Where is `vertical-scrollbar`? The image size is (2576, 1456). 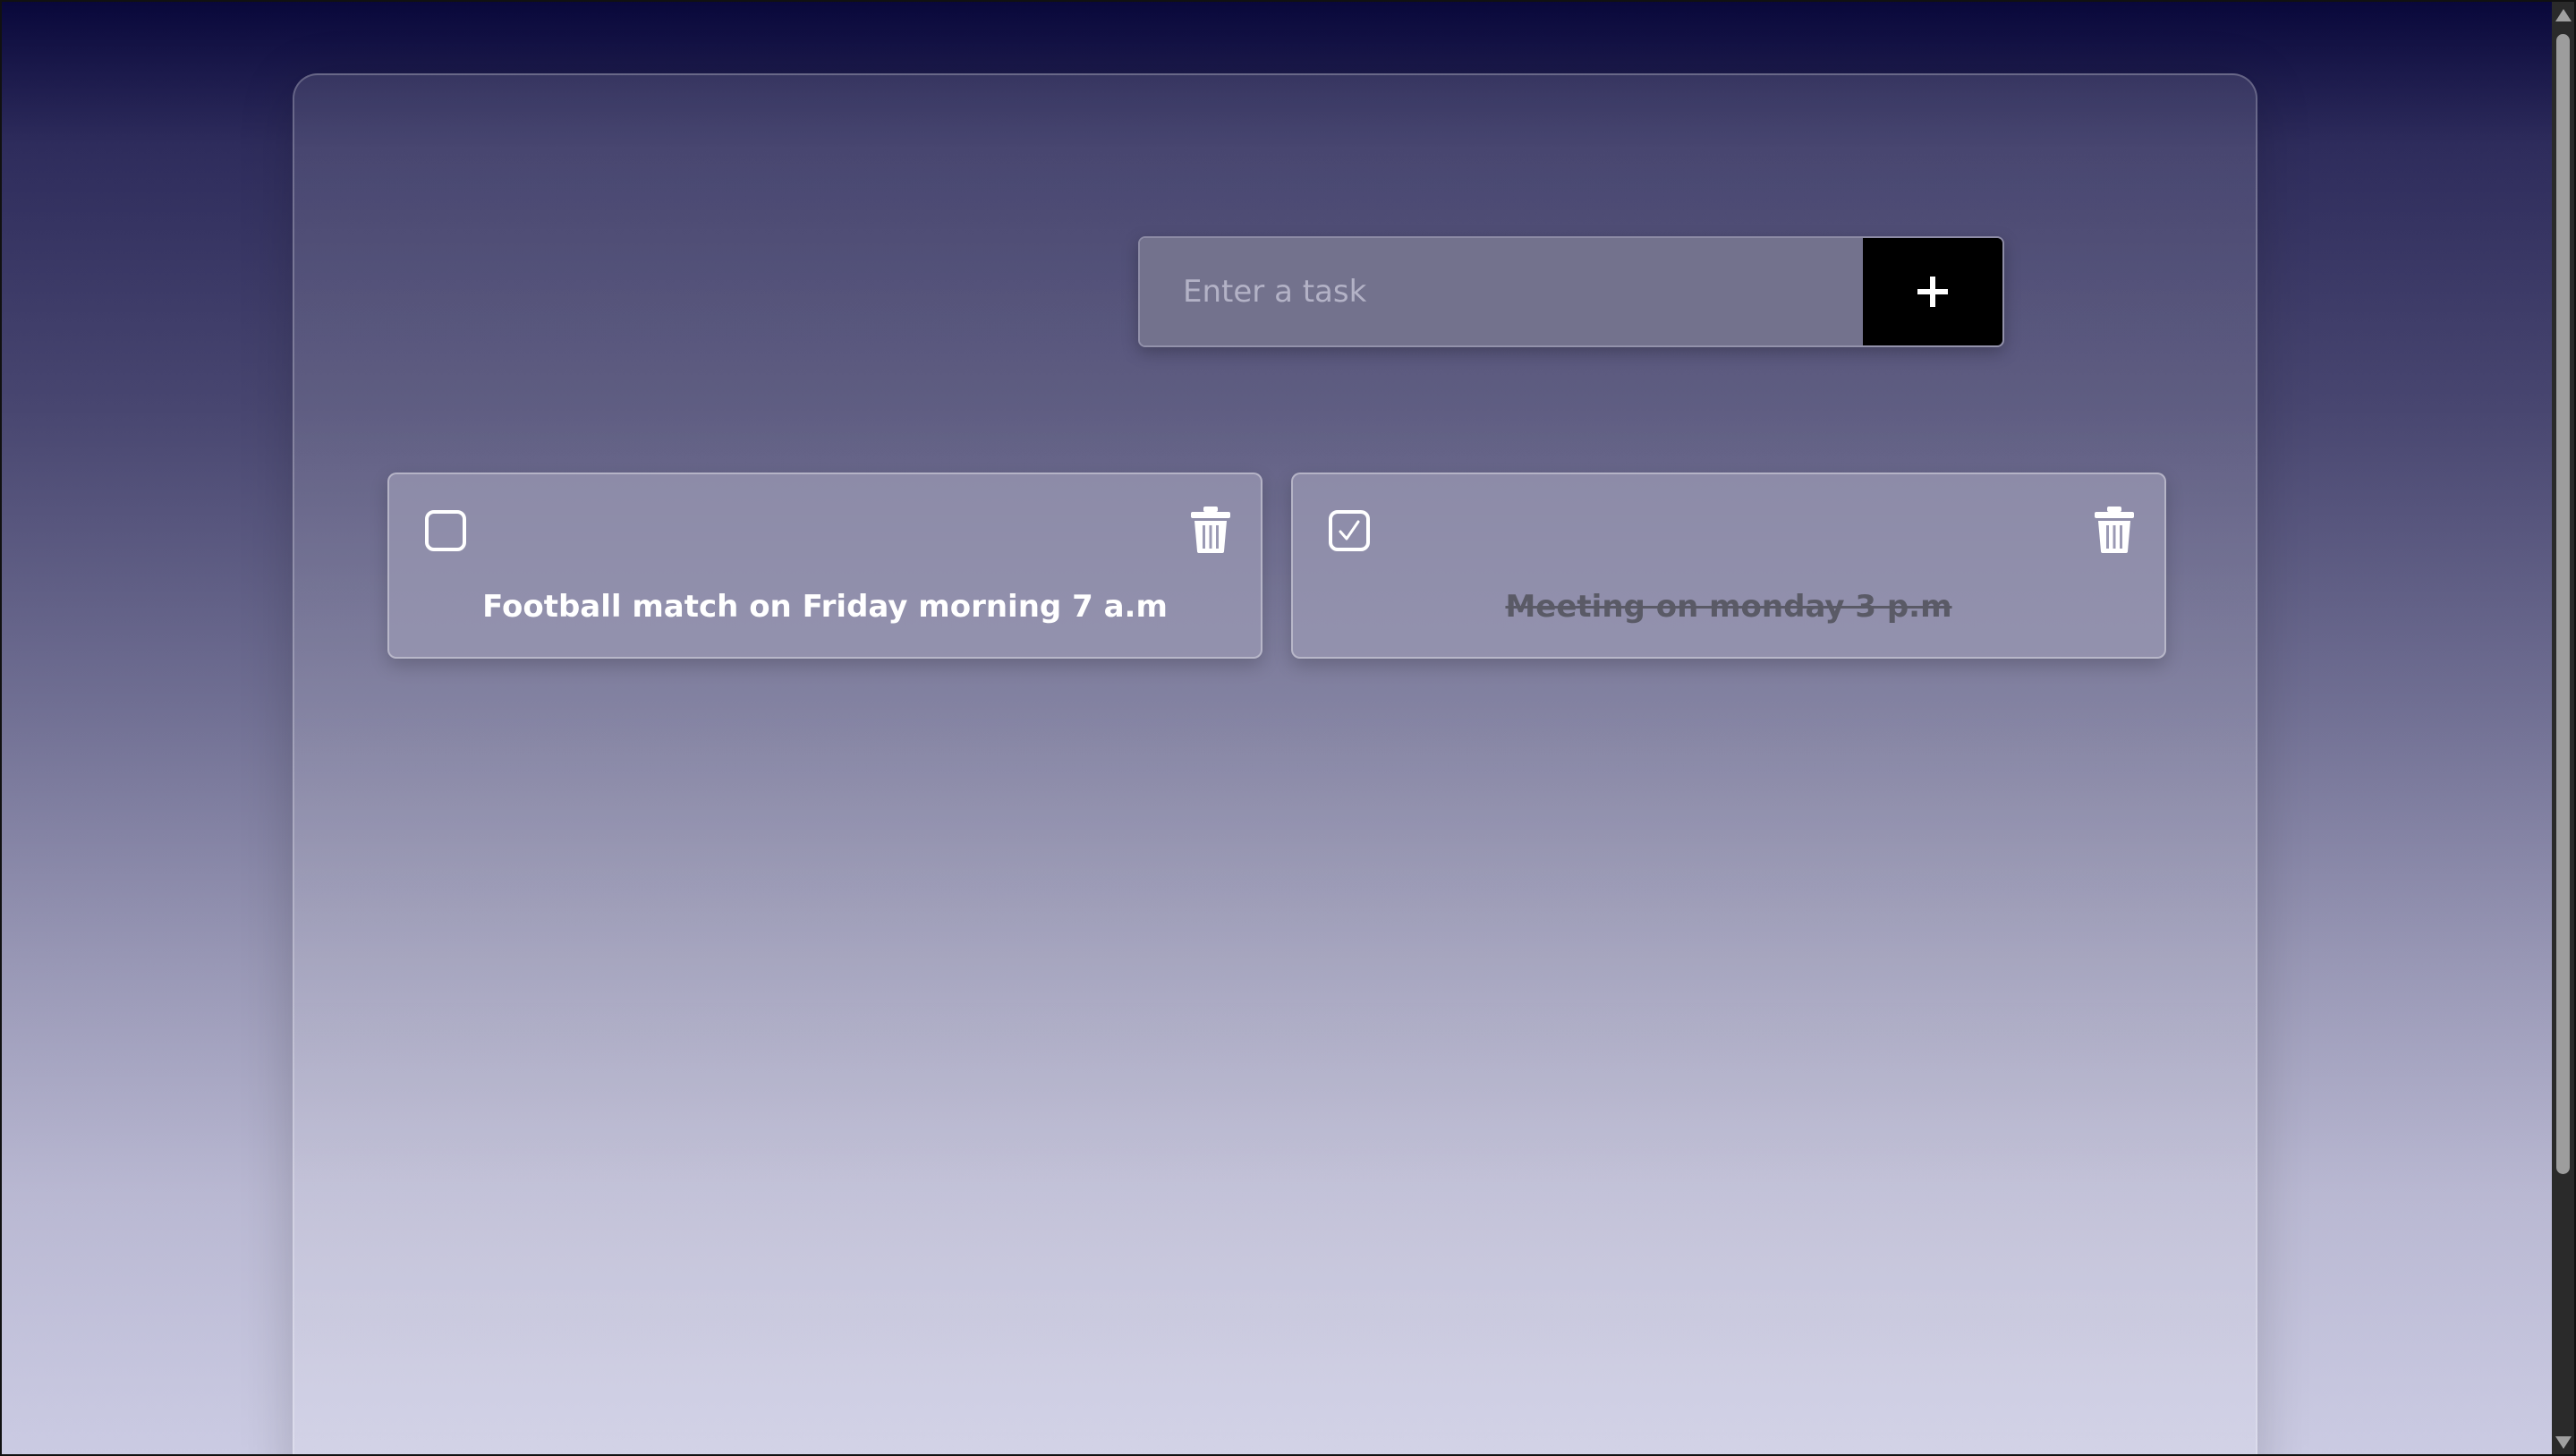
vertical-scrollbar is located at coordinates (2563, 728).